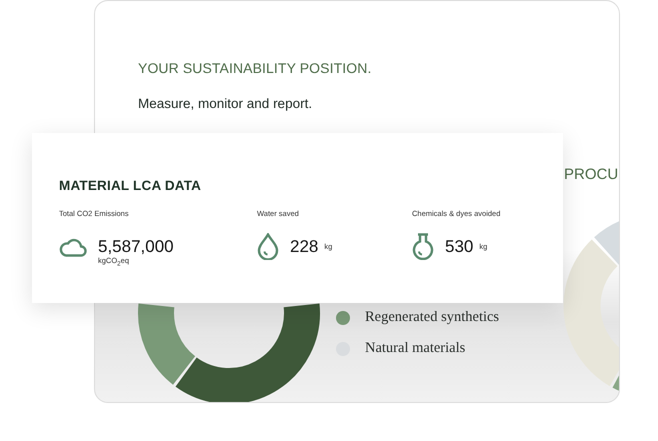 The image size is (658, 441). I want to click on card-title: MATERIAL LCA DATA, so click(130, 185).